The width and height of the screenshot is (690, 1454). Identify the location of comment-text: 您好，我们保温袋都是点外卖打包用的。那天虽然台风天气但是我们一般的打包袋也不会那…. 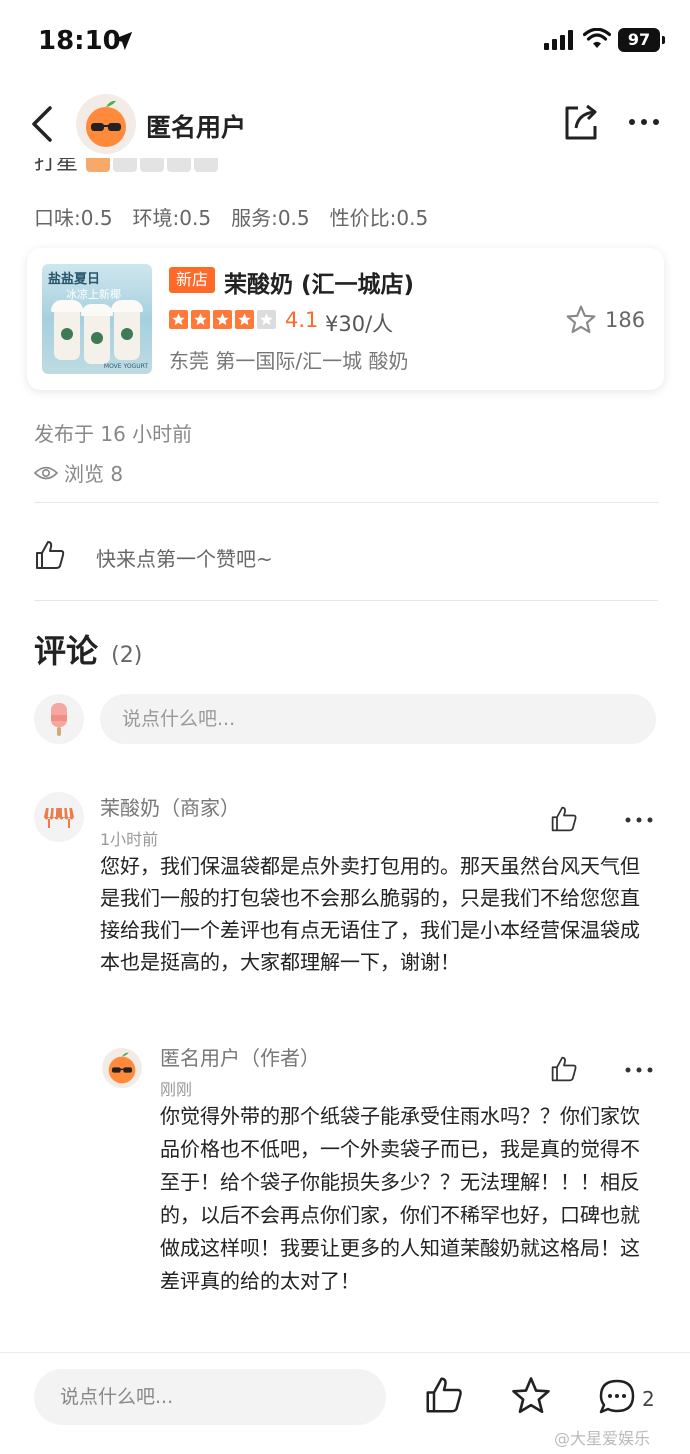
(370, 914).